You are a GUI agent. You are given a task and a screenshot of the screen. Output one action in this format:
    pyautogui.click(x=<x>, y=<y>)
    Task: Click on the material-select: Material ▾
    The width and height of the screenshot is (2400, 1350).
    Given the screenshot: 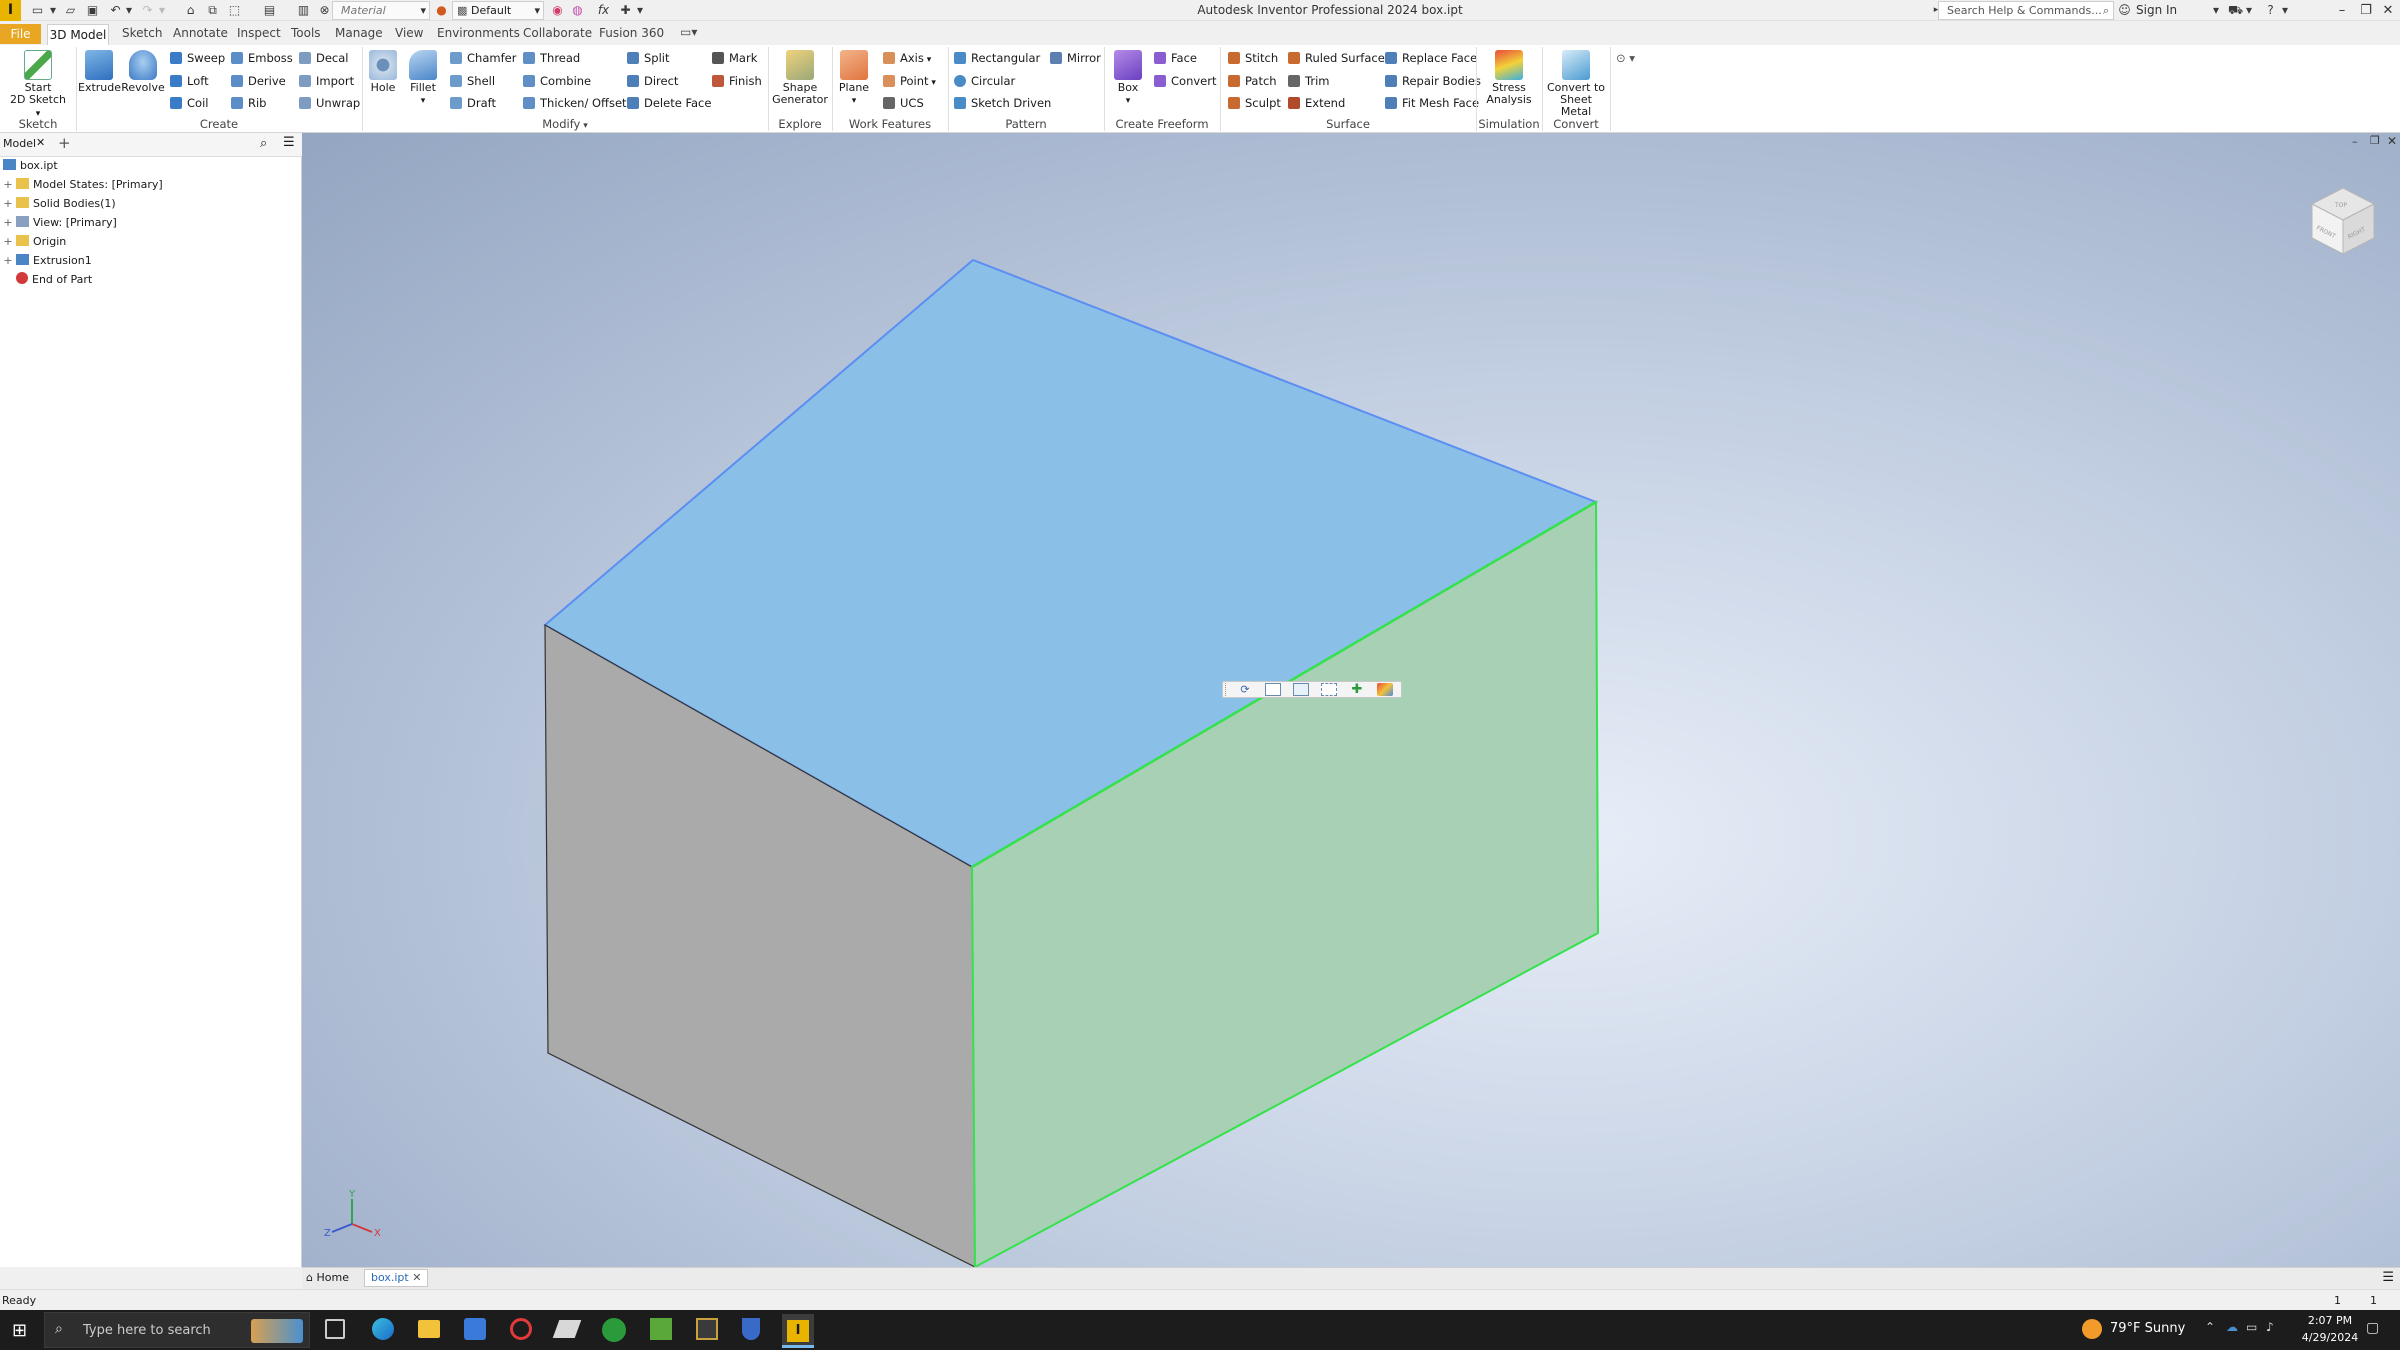 What is the action you would take?
    pyautogui.click(x=381, y=10)
    